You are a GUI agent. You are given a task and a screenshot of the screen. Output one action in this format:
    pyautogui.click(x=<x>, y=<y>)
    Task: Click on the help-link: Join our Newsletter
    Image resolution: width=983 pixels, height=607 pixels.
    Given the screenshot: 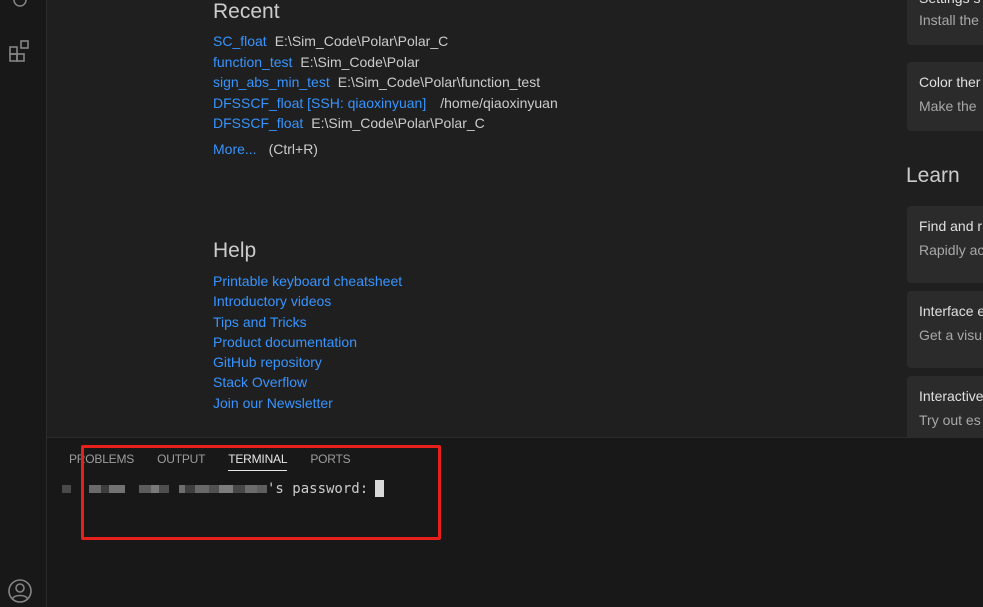 What is the action you would take?
    pyautogui.click(x=307, y=403)
    